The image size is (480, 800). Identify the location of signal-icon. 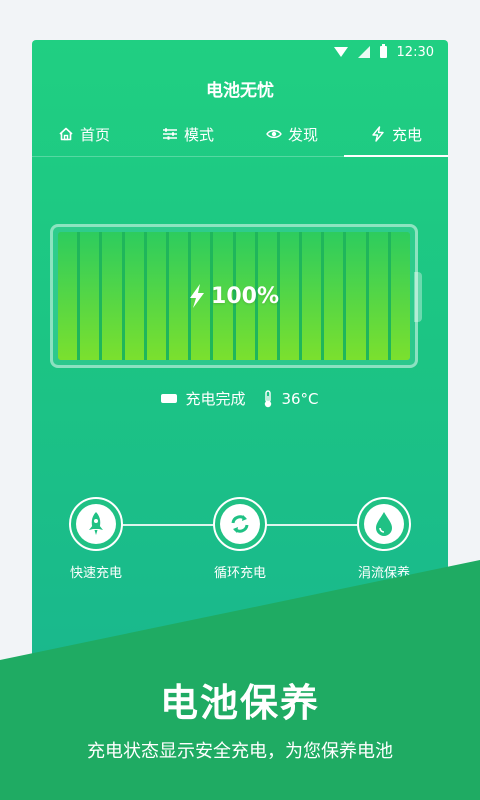
(363, 52).